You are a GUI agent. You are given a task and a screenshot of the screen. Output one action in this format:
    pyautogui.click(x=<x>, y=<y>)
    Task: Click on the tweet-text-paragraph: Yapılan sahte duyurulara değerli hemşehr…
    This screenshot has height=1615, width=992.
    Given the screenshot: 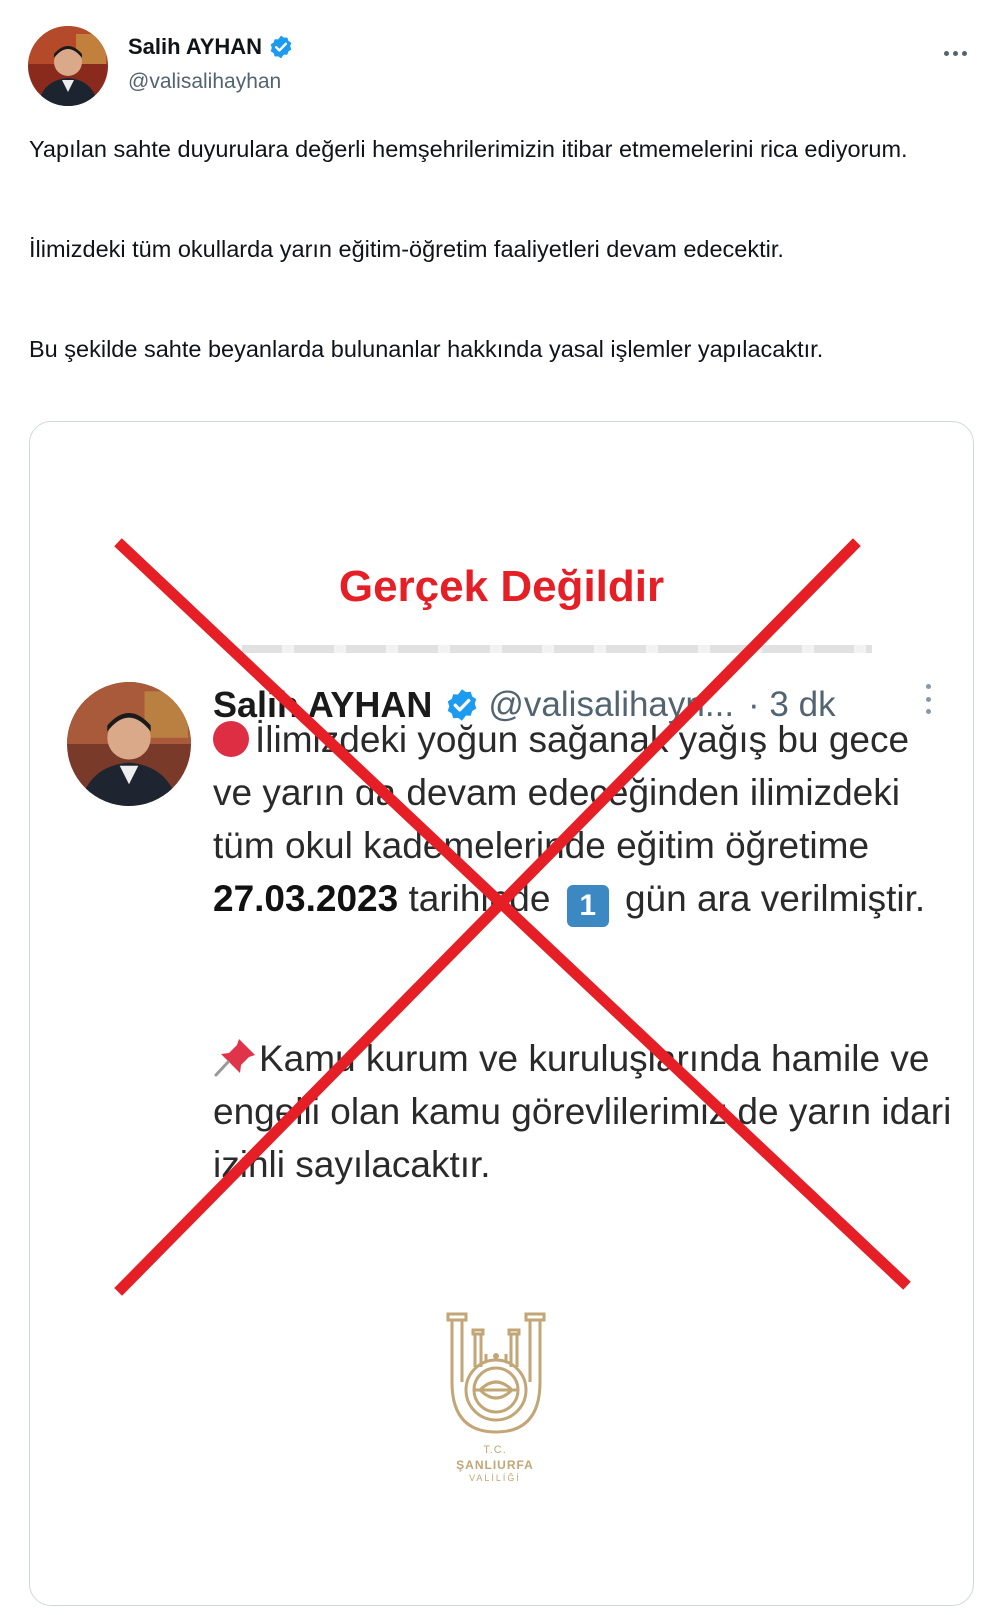 What is the action you would take?
    pyautogui.click(x=468, y=149)
    